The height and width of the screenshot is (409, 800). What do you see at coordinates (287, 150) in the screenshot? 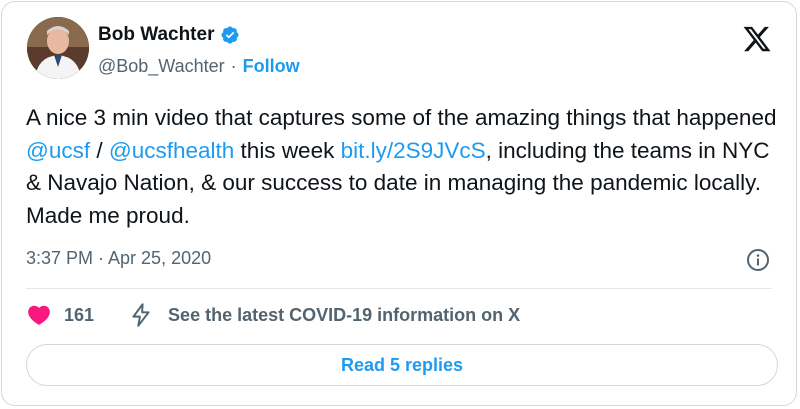
I see `tweet-text-part: this week` at bounding box center [287, 150].